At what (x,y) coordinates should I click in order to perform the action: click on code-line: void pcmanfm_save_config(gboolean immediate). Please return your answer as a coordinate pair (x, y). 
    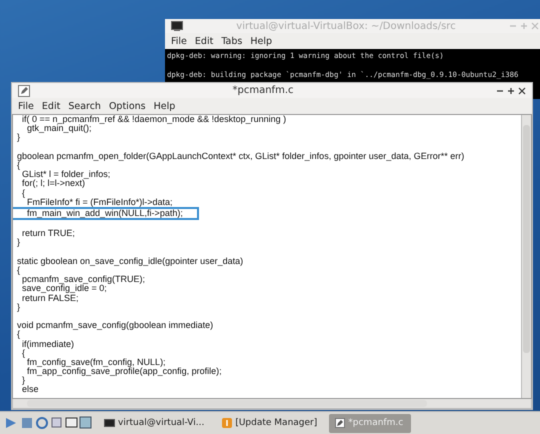
    Looking at the image, I should click on (115, 325).